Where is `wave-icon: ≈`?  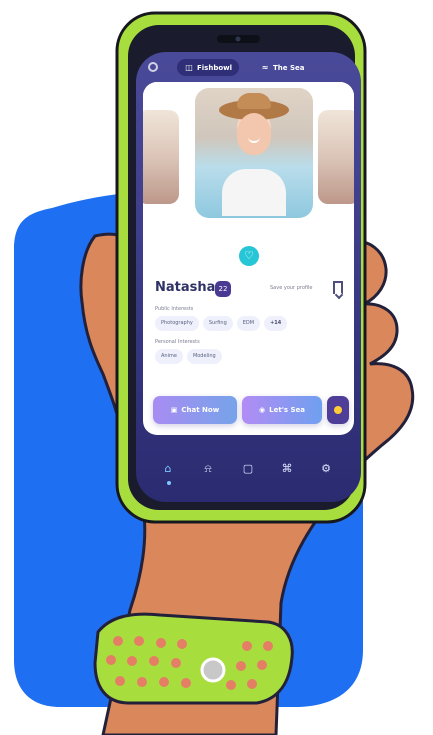
wave-icon: ≈ is located at coordinates (265, 67).